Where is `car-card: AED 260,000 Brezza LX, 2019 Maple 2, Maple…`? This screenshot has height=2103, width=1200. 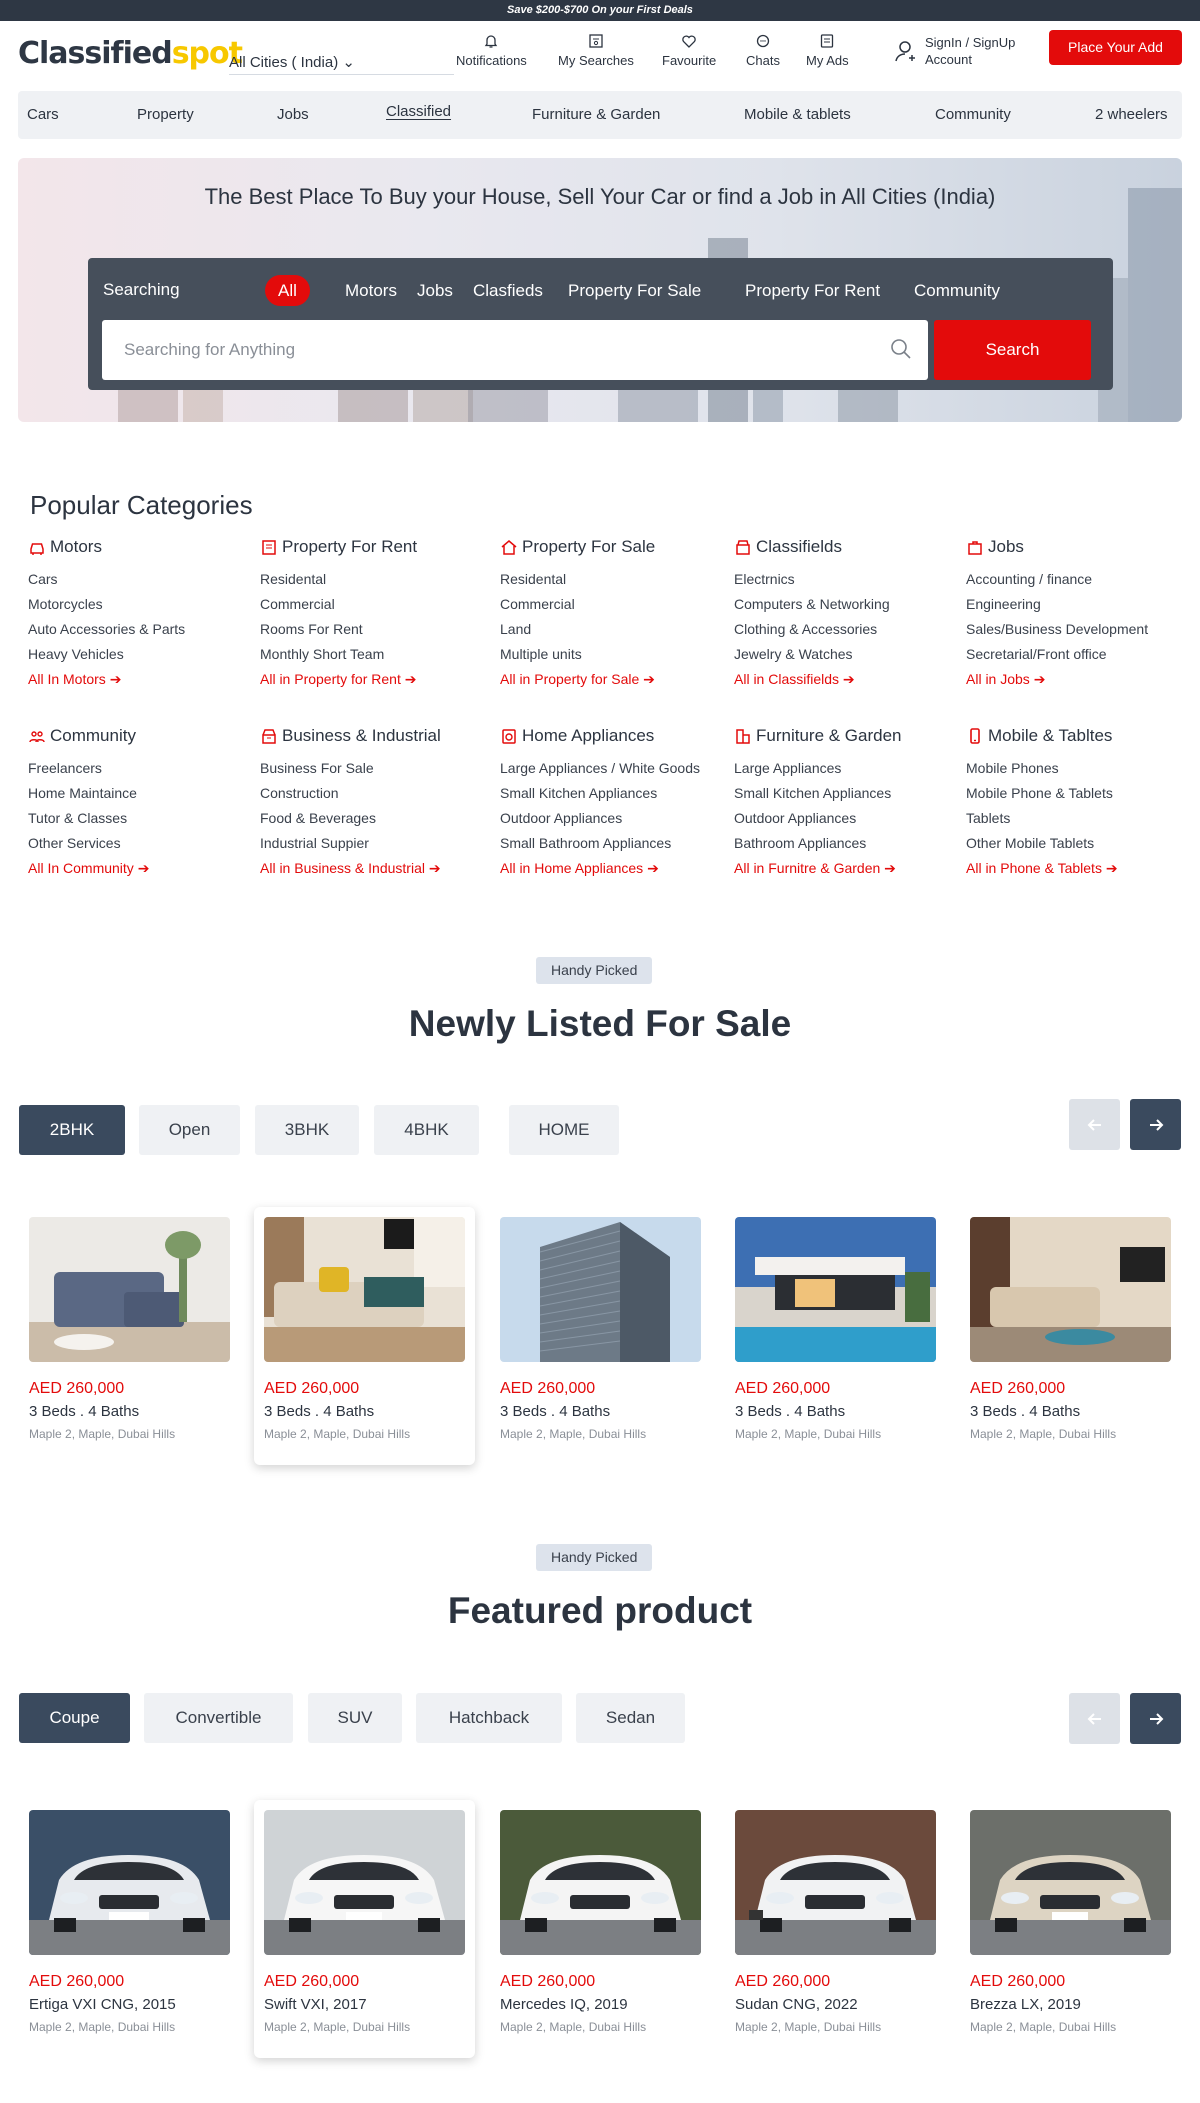
car-card: AED 260,000 Brezza LX, 2019 Maple 2, Maple… is located at coordinates (1070, 1929).